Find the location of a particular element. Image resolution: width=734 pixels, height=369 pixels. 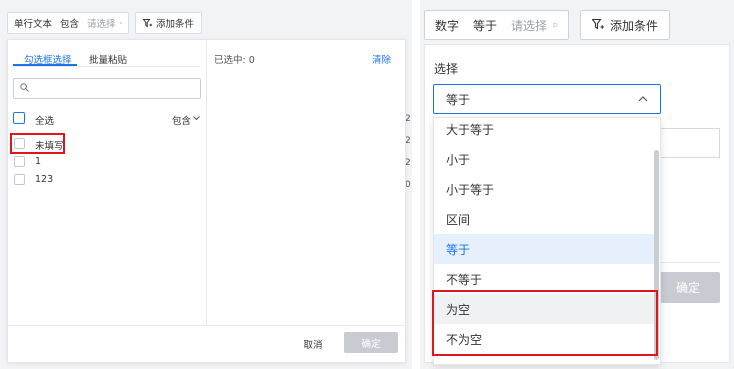

option-lt: 小于 is located at coordinates (544, 159).